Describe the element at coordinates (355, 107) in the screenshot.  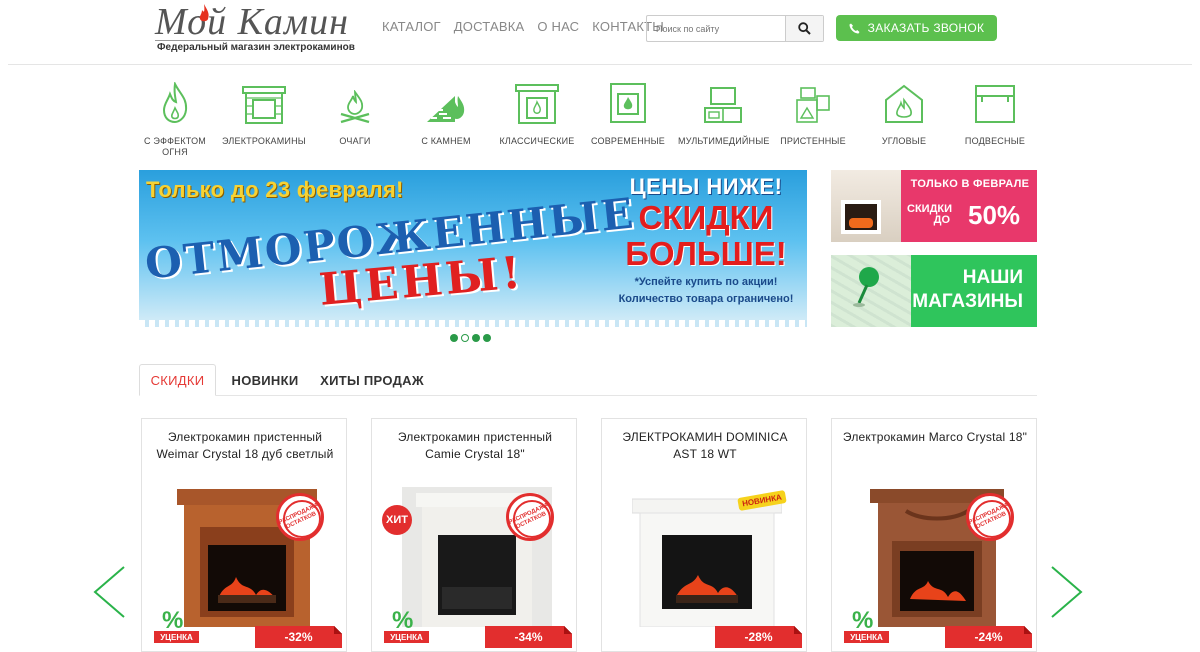
I see `hearth-icon` at that location.